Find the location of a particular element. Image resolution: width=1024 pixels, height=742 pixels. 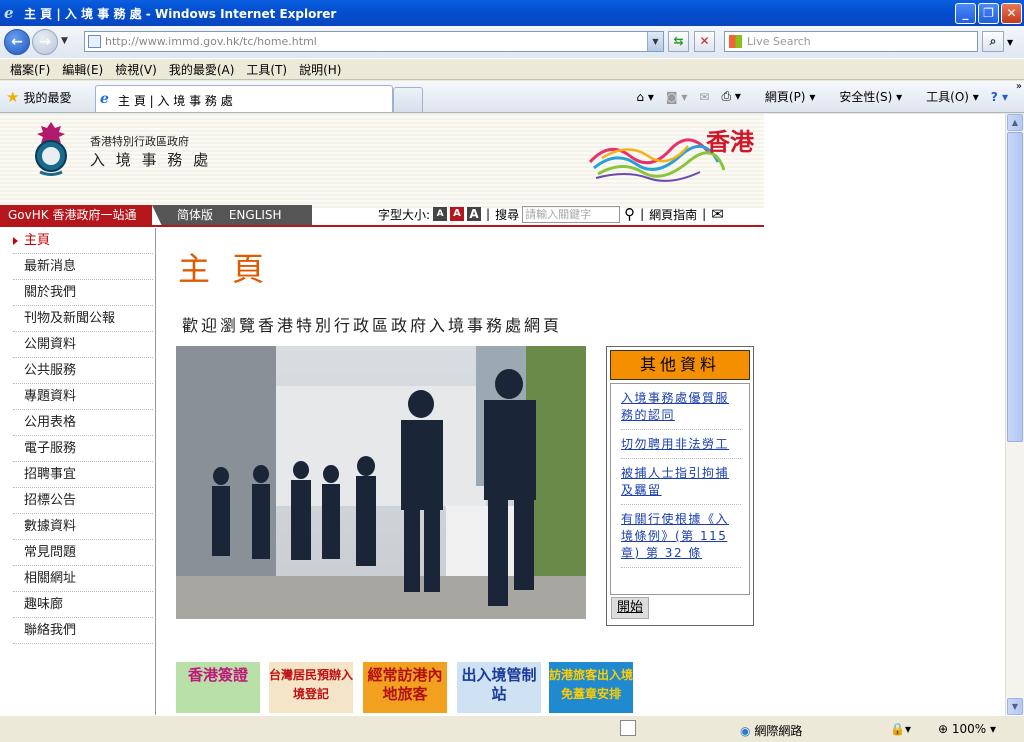

font-small-button: A is located at coordinates (440, 214).